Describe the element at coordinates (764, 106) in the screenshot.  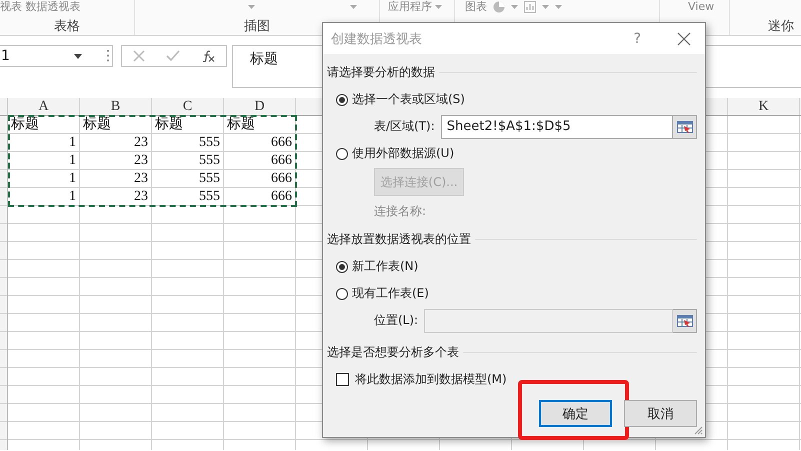
I see `column-header: K` at that location.